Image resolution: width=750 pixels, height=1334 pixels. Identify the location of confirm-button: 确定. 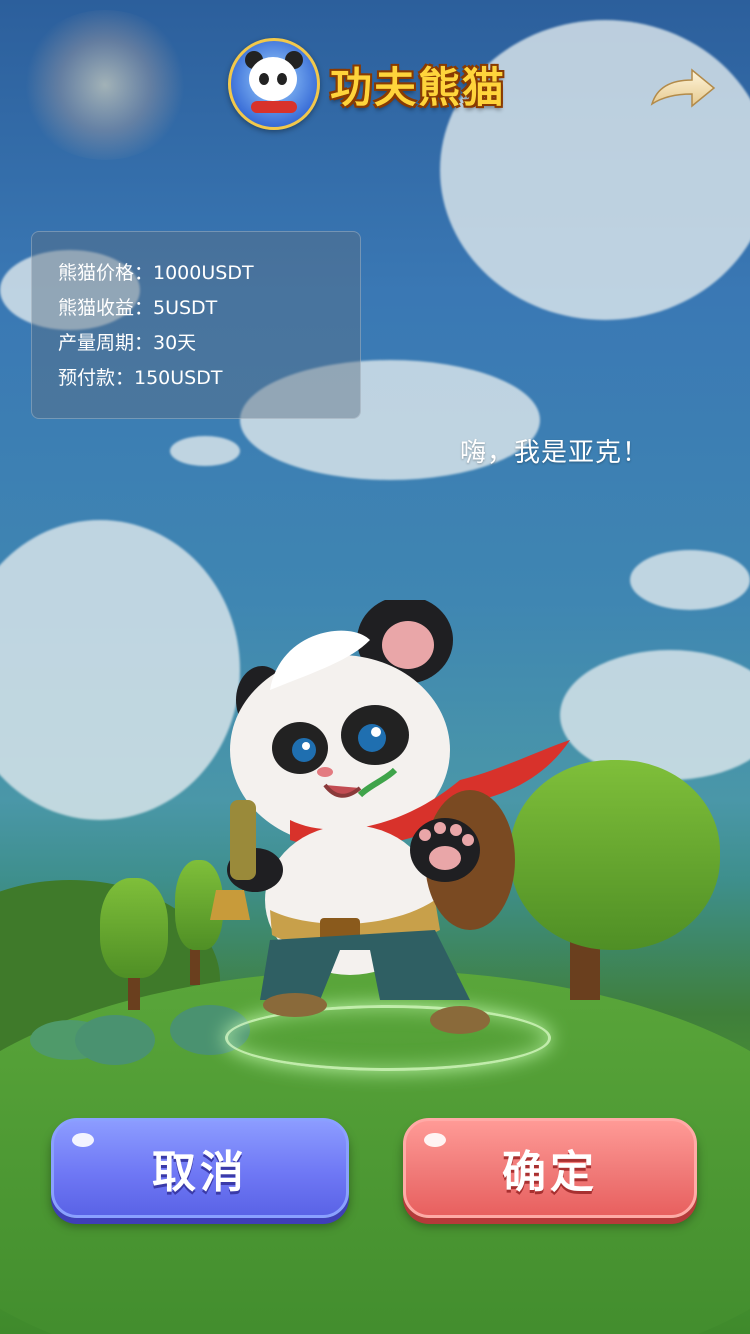
(550, 1168).